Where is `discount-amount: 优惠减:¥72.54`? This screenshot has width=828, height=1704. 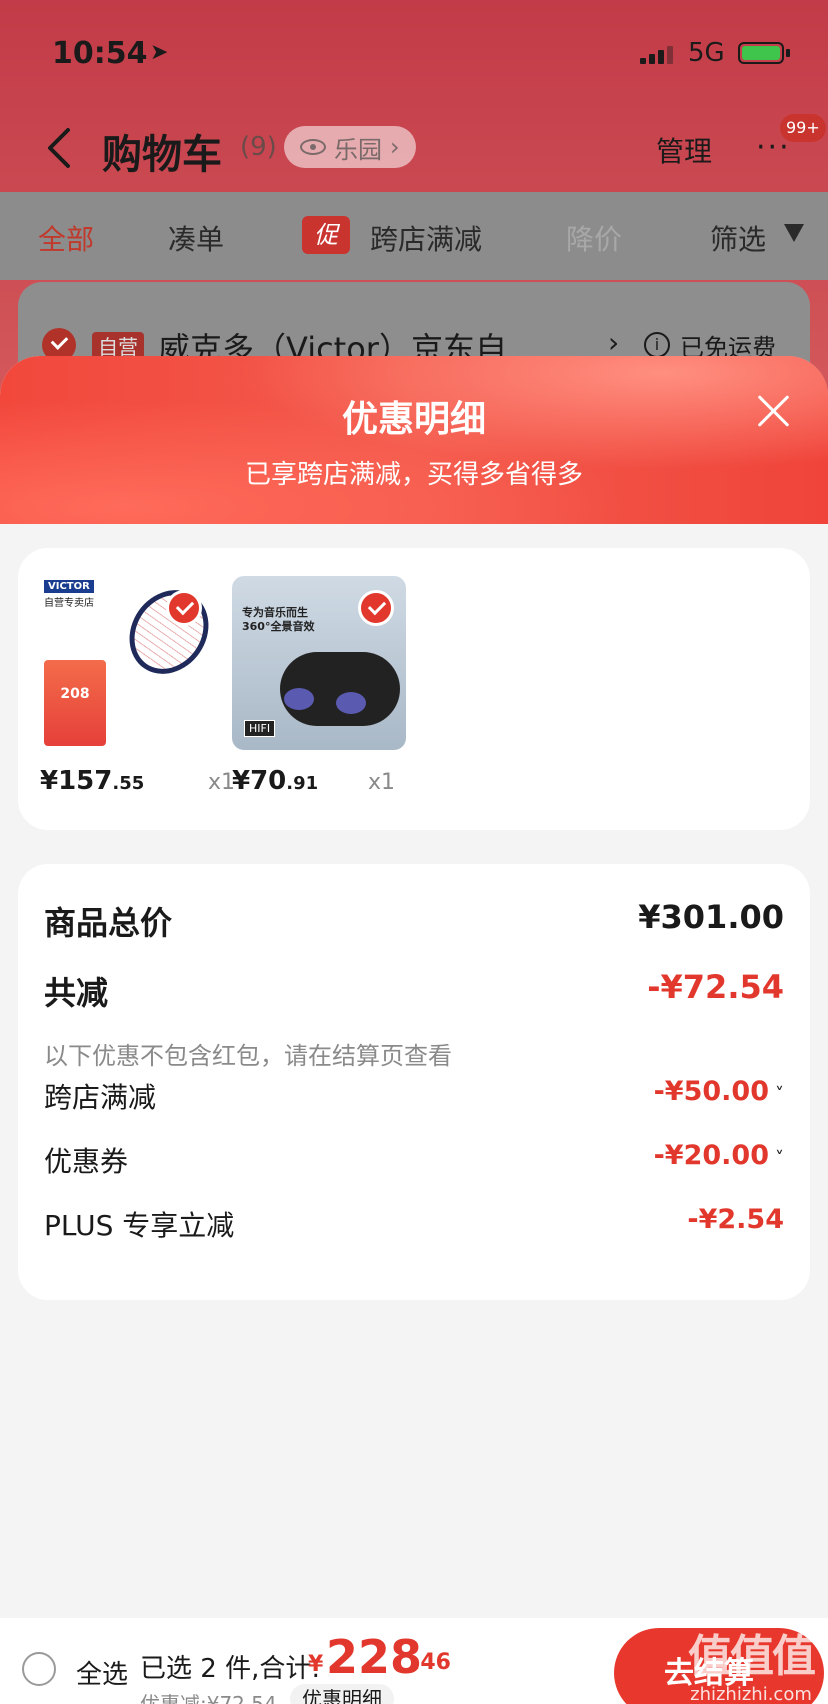 discount-amount: 优惠减:¥72.54 is located at coordinates (208, 1698).